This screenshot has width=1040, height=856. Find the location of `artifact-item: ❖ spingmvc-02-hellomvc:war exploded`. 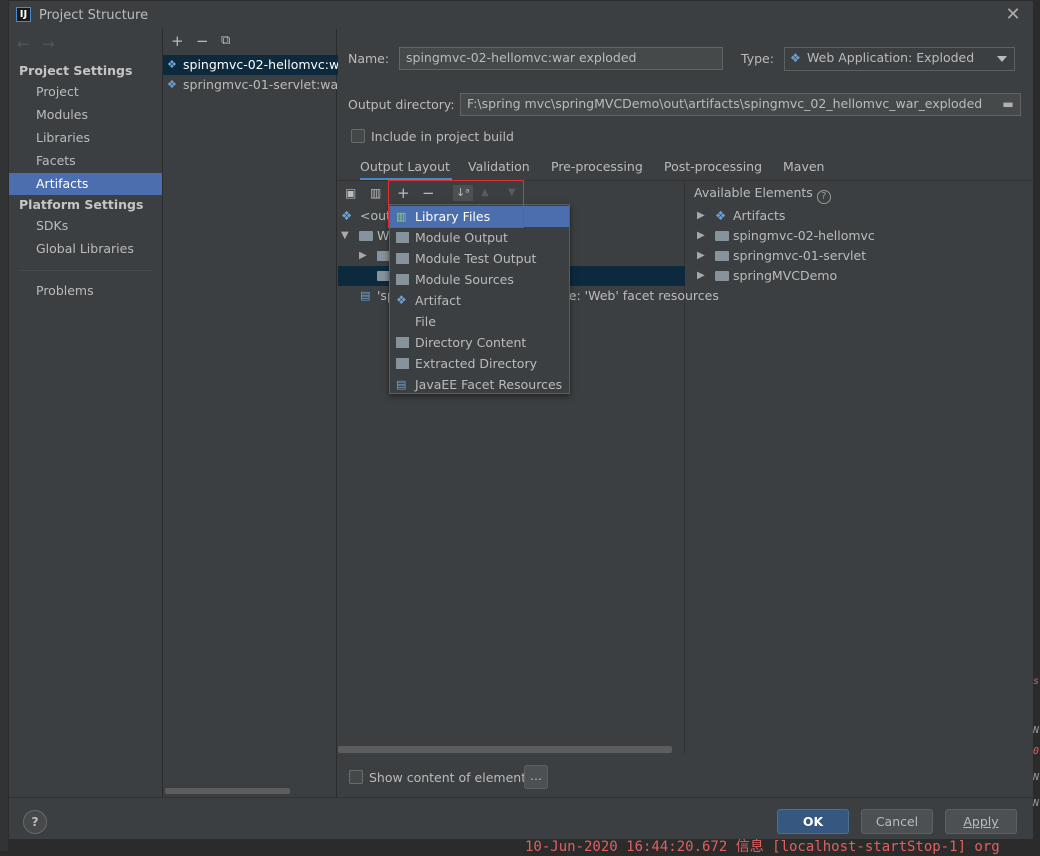

artifact-item: ❖ spingmvc-02-hellomvc:war exploded is located at coordinates (250, 65).